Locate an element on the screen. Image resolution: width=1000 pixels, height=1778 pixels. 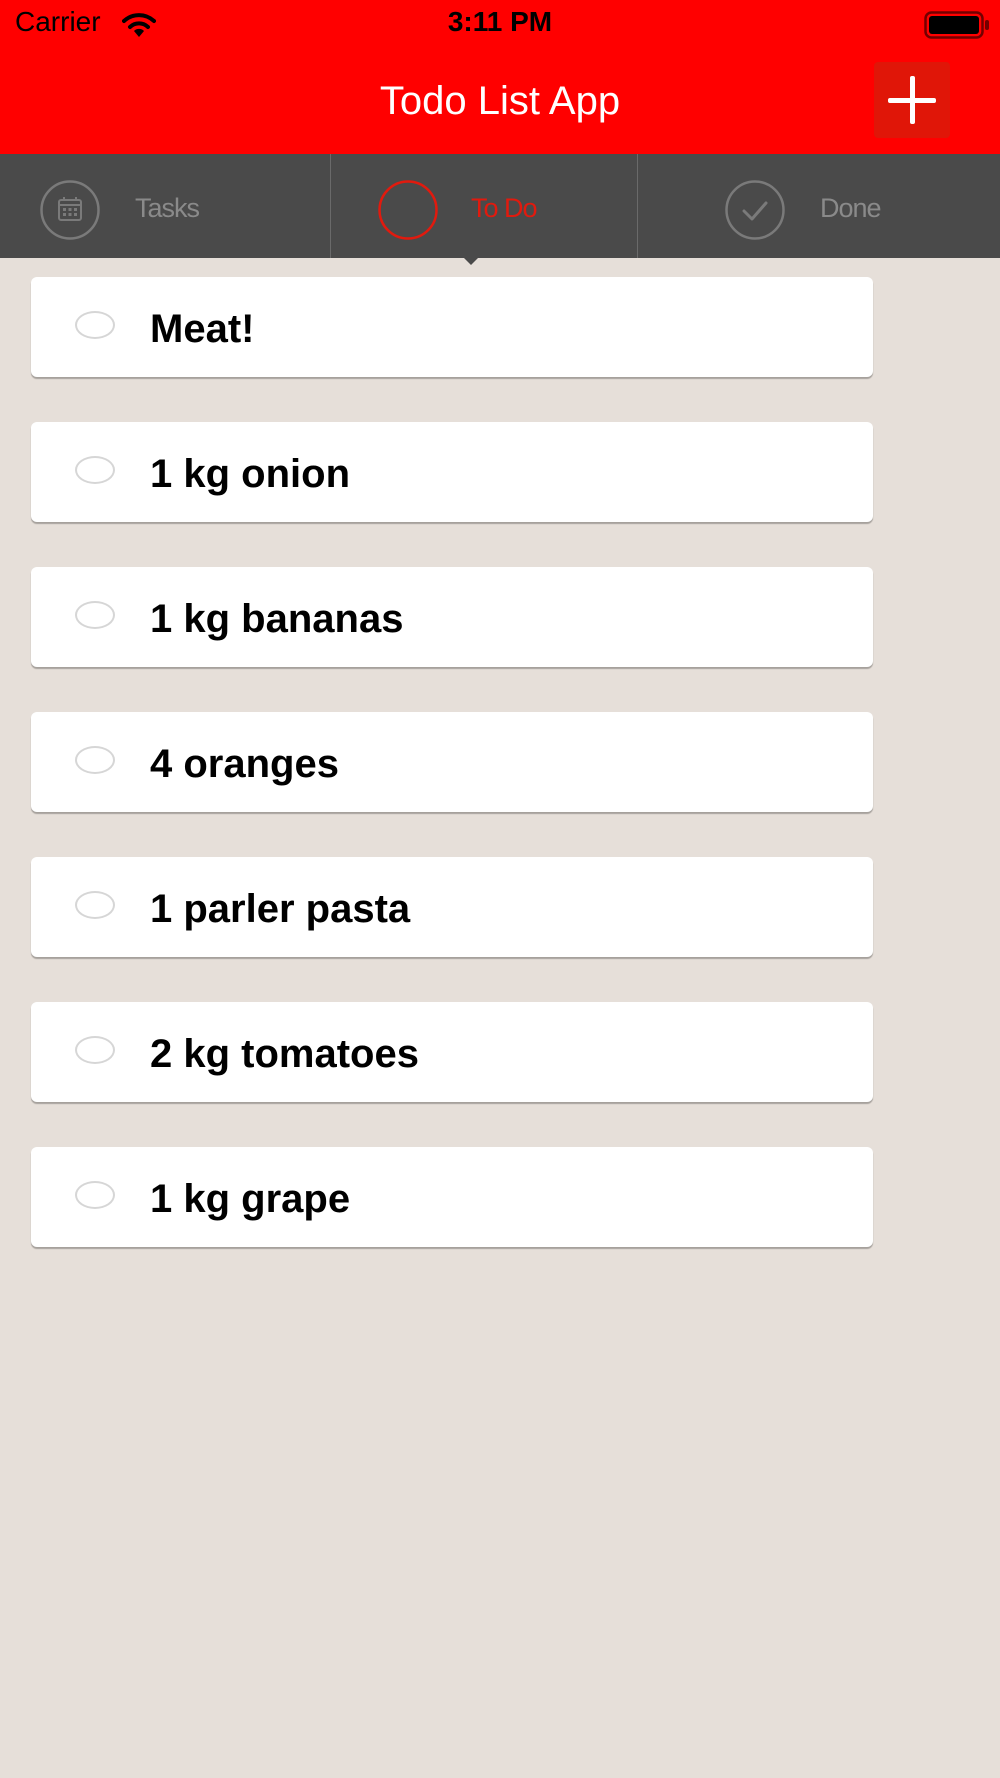
todo-text: 2 kg tomatoes is located at coordinates (284, 1054).